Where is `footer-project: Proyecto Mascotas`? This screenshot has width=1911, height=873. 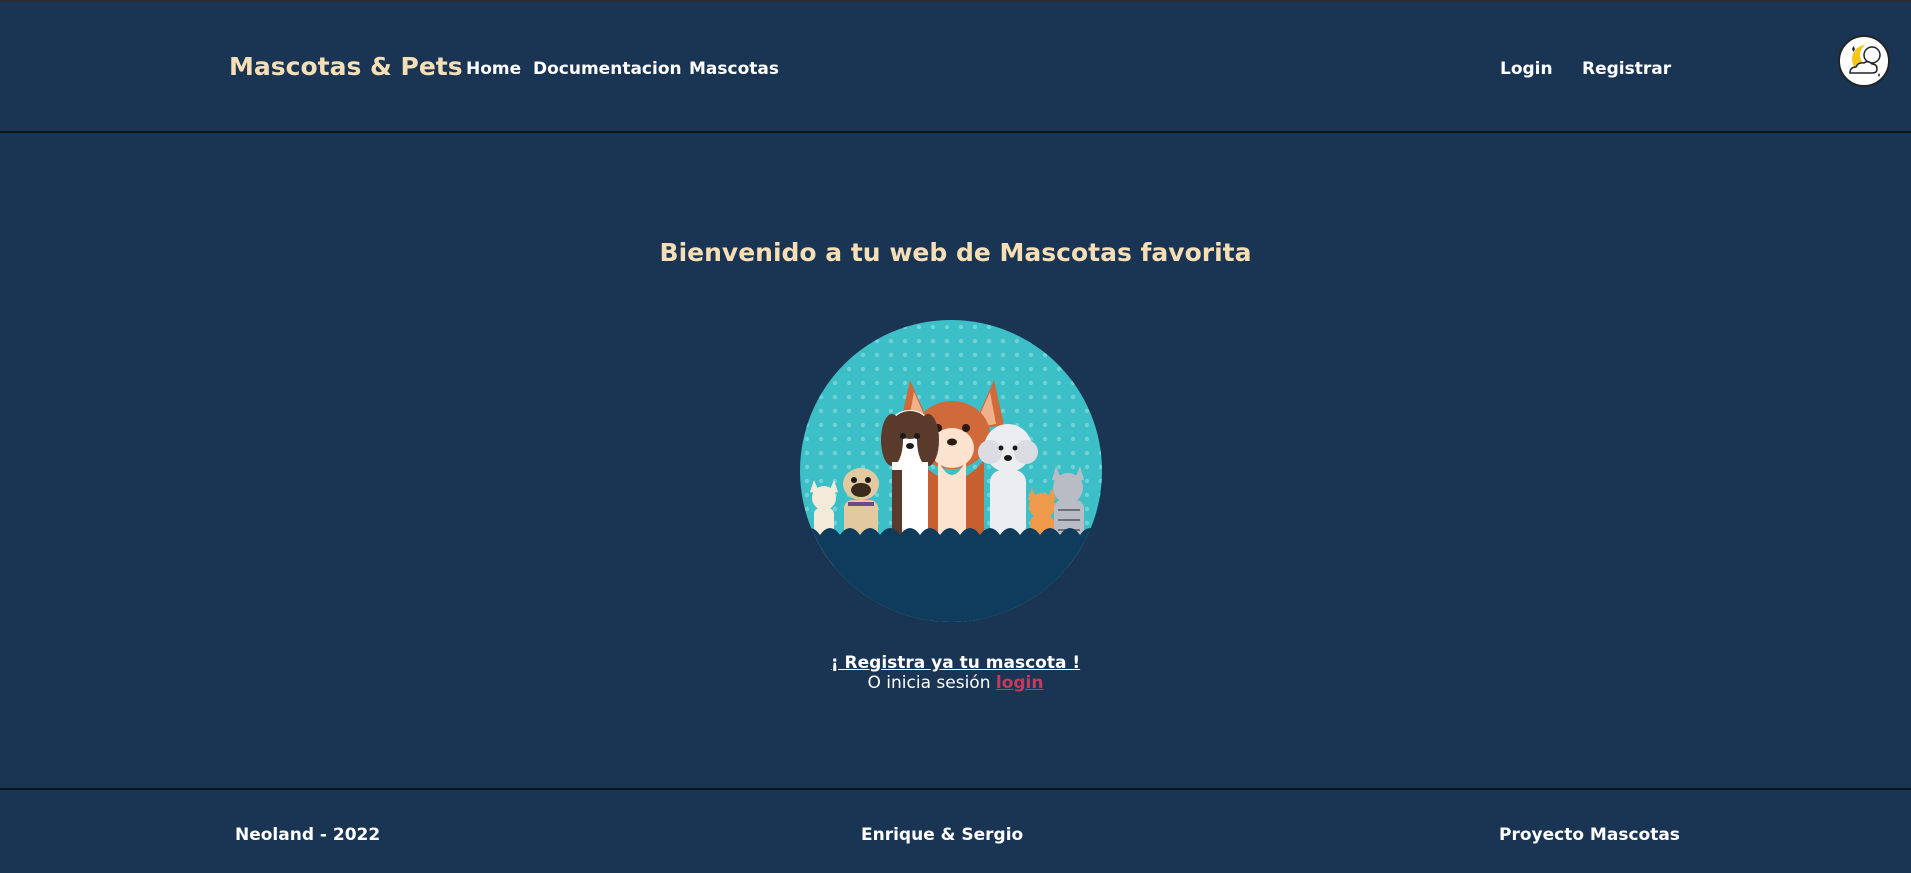 footer-project: Proyecto Mascotas is located at coordinates (1589, 835).